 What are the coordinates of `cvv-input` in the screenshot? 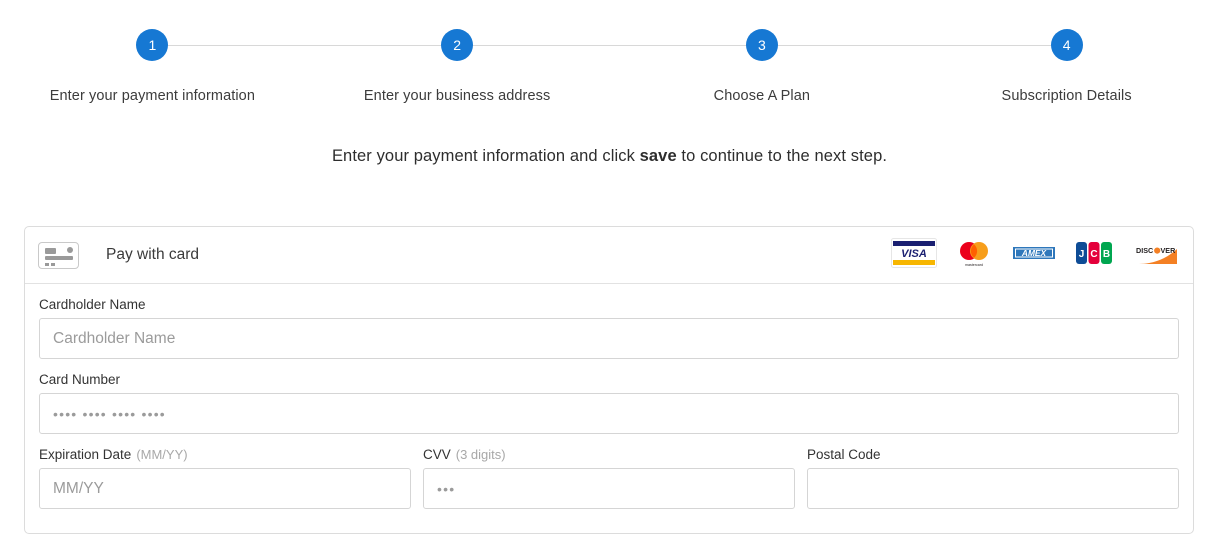 It's located at (609, 488).